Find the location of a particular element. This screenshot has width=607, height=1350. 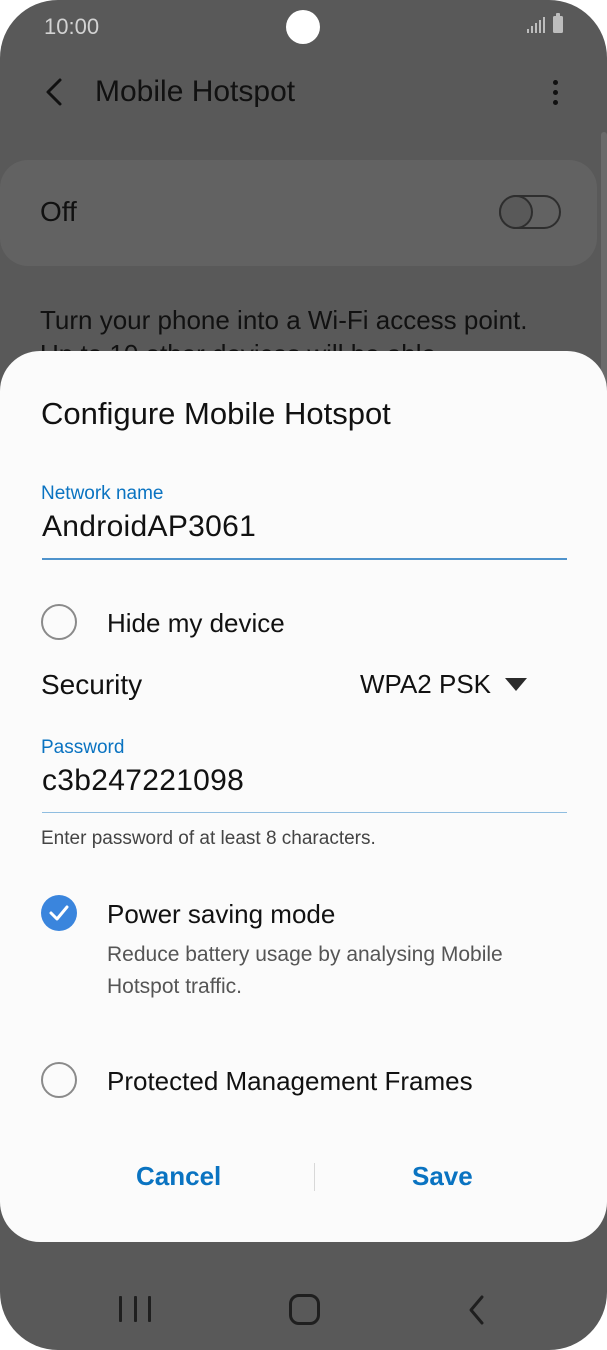

security-dropdown: WPA2 PSK is located at coordinates (444, 684).